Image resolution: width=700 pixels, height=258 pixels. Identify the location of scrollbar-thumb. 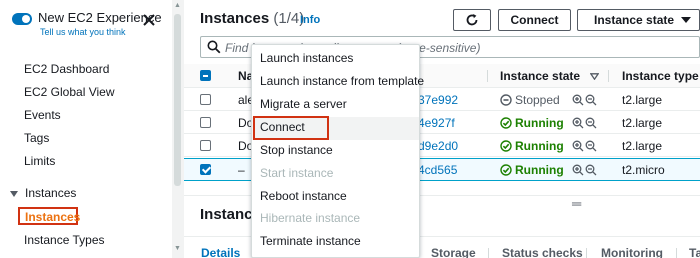
(177, 100).